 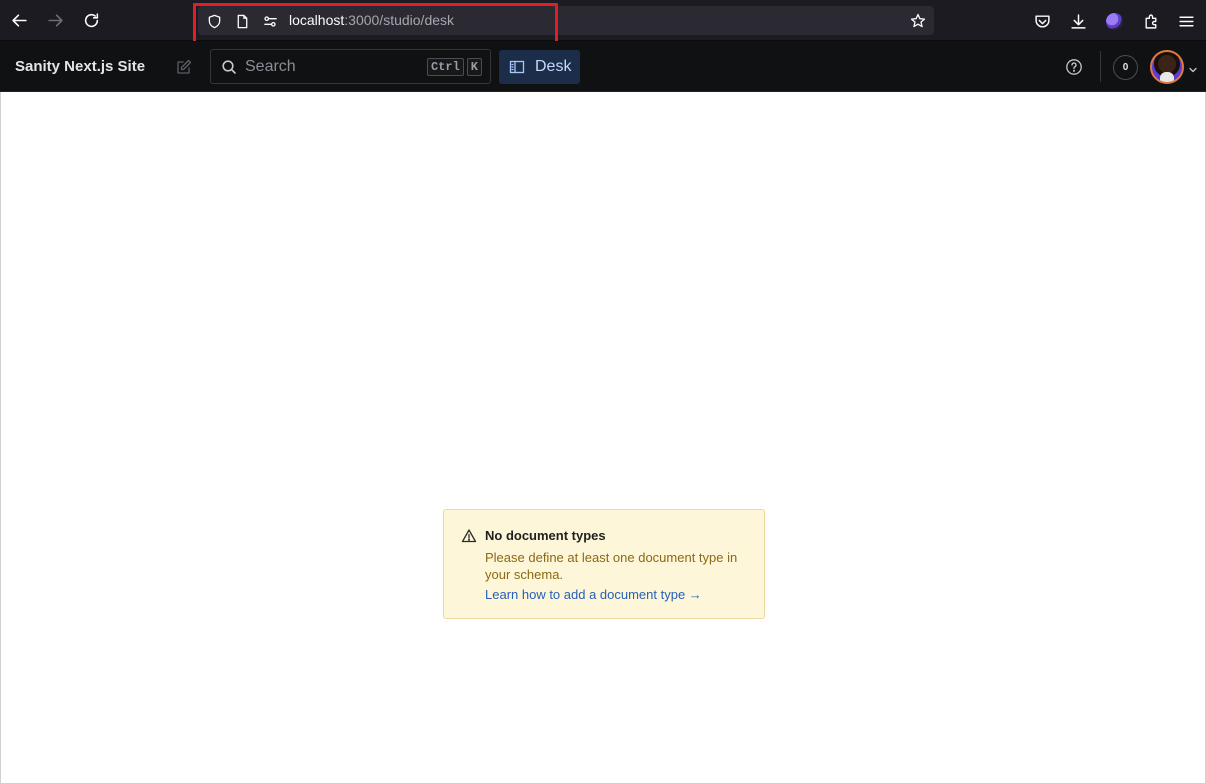 What do you see at coordinates (553, 66) in the screenshot?
I see `tool-desk-label: Desk` at bounding box center [553, 66].